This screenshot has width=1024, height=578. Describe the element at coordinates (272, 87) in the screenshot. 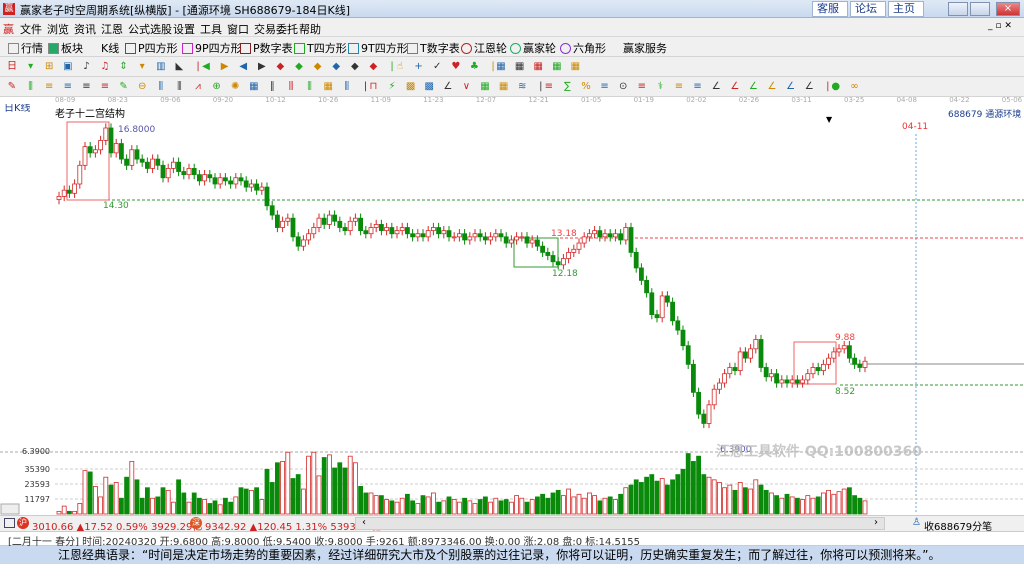

I see `tool-button-icon: ∥` at that location.